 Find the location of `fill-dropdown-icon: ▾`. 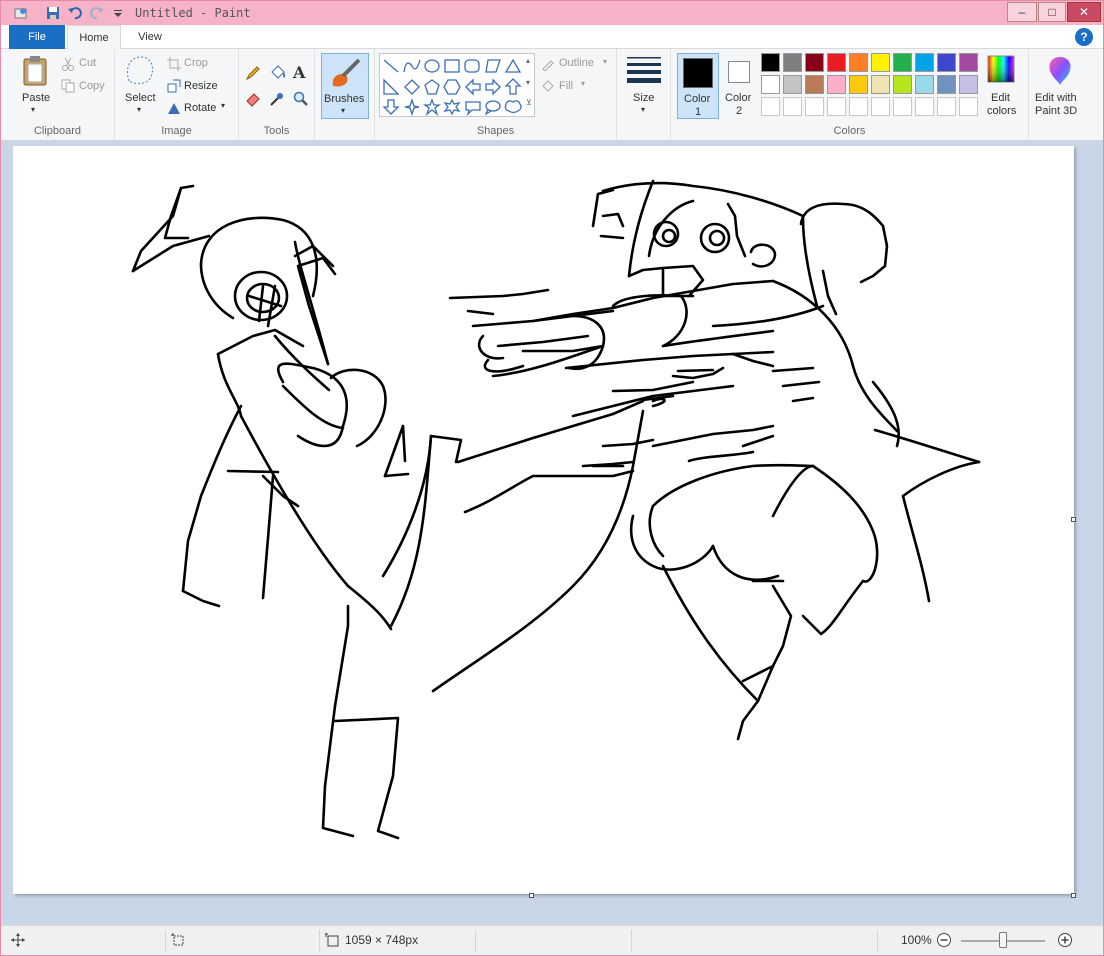

fill-dropdown-icon: ▾ is located at coordinates (583, 83).